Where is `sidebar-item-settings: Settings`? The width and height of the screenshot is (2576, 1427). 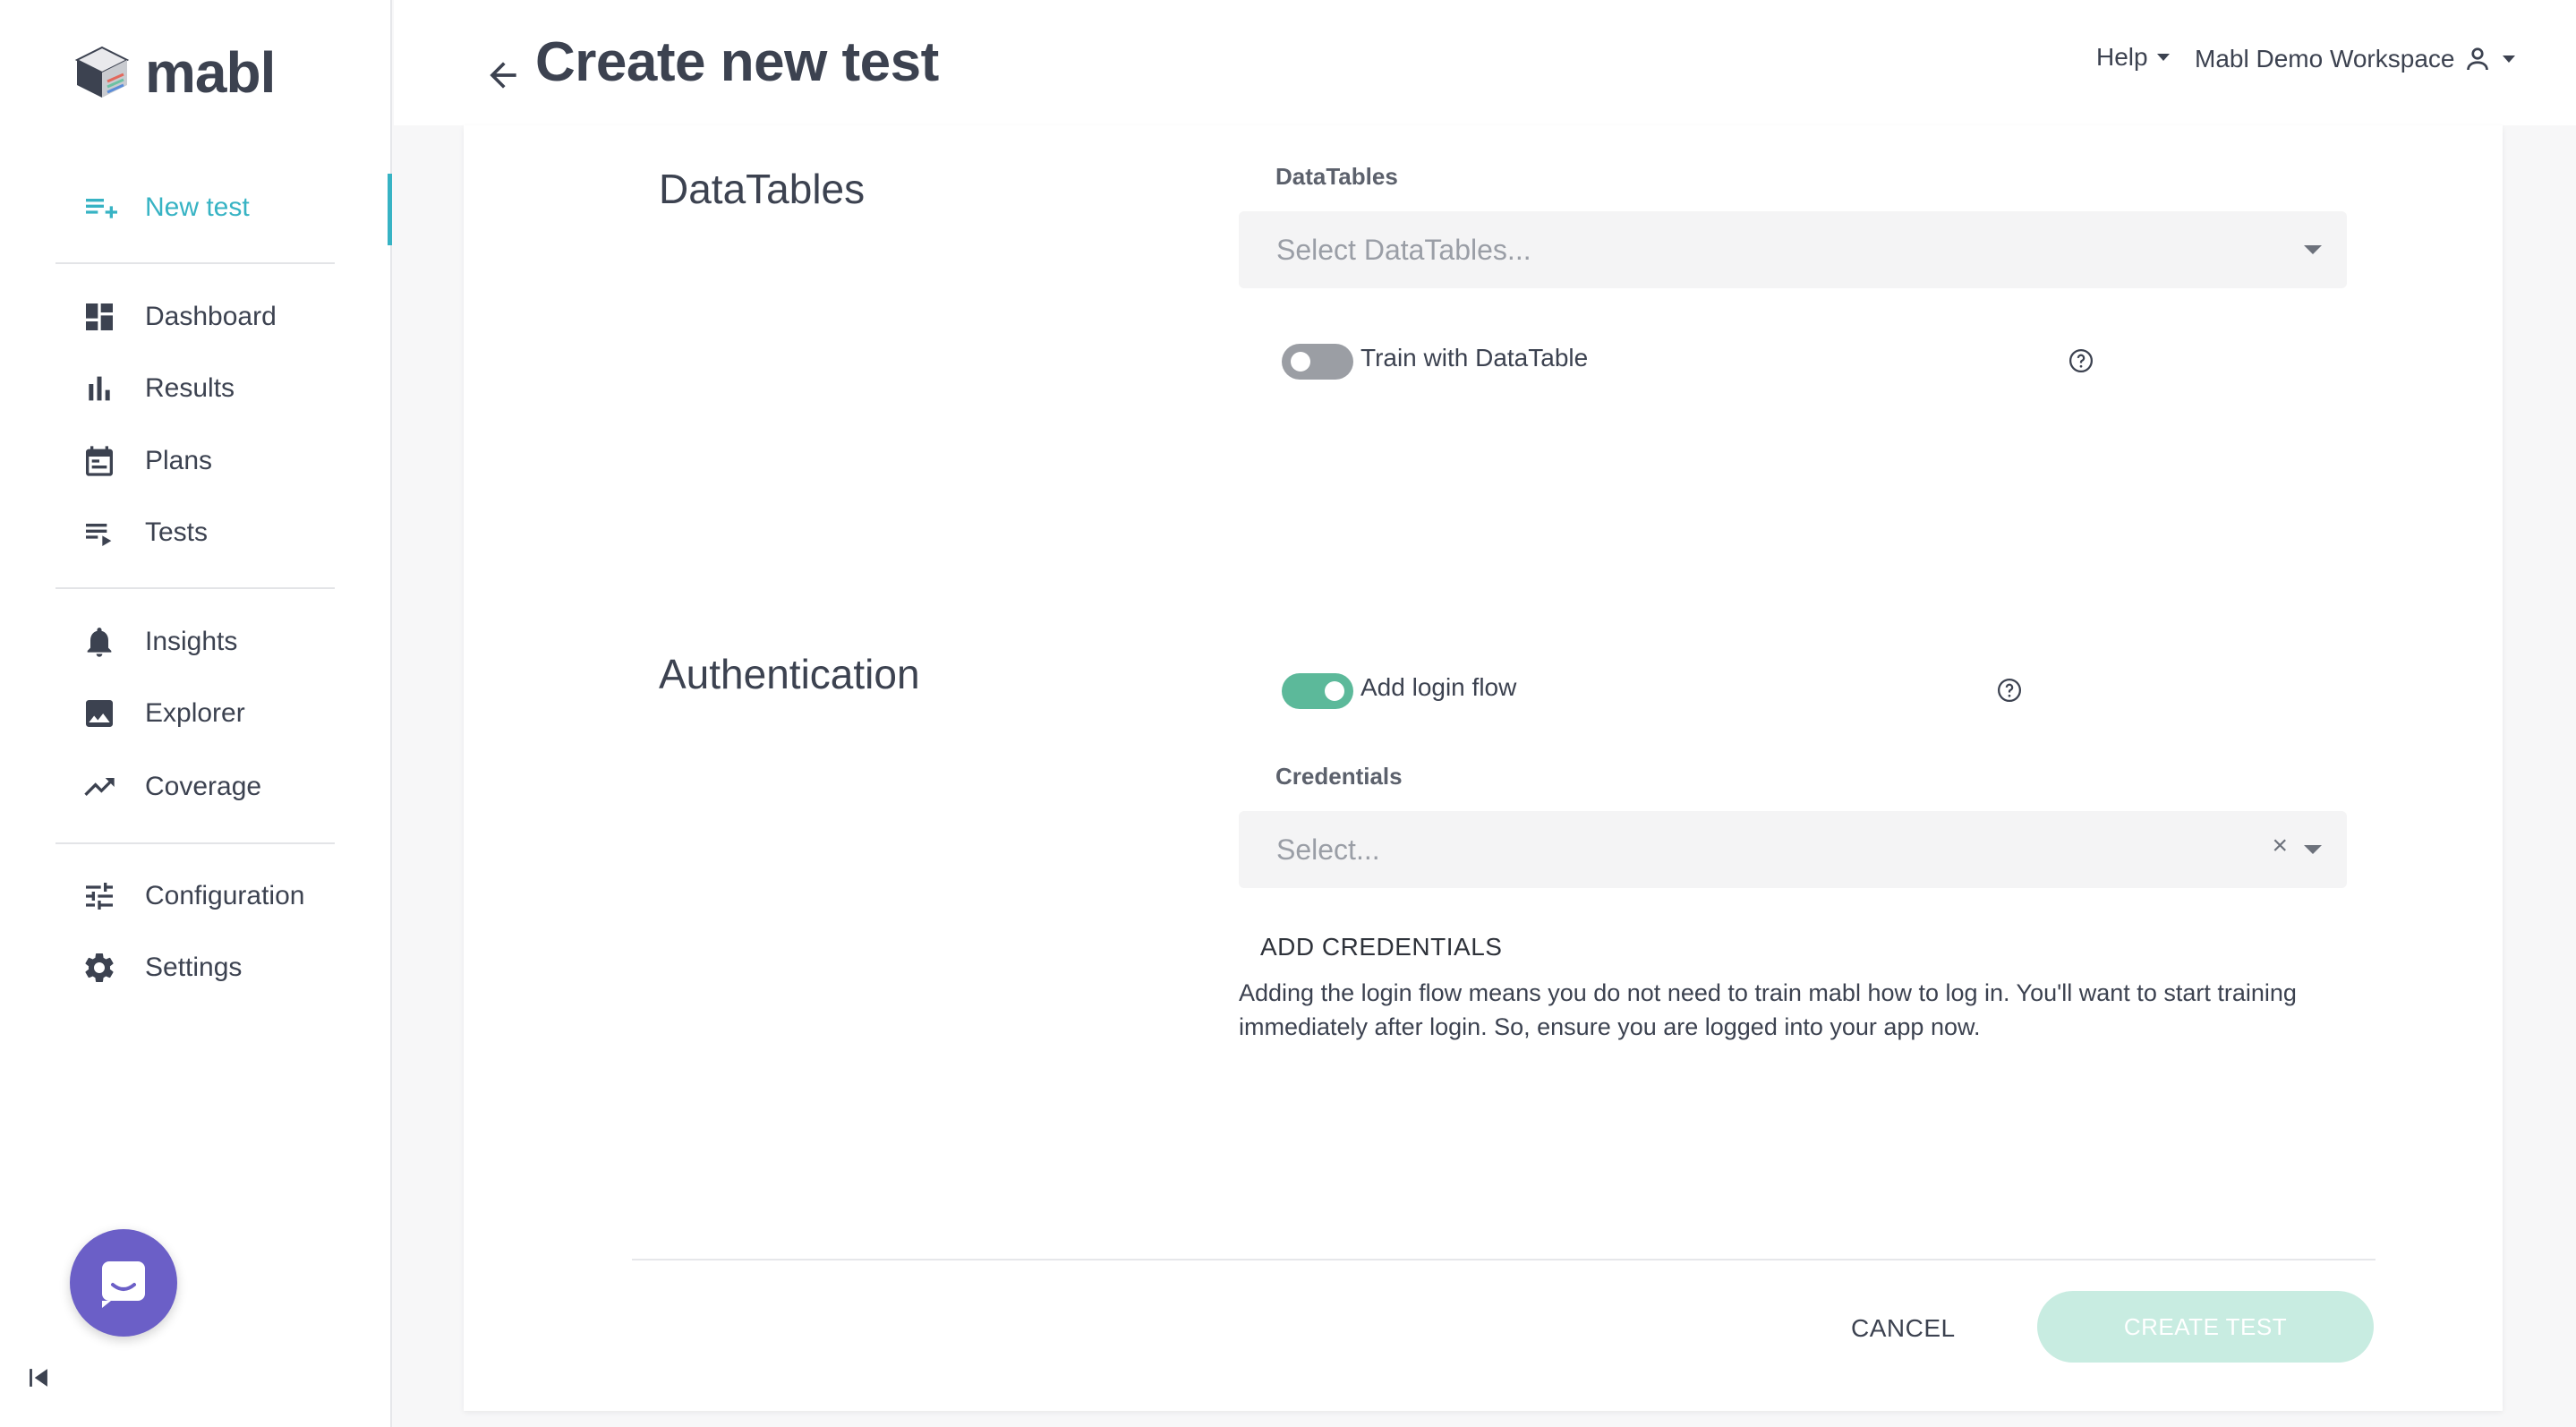
sidebar-item-settings: Settings is located at coordinates (224, 968).